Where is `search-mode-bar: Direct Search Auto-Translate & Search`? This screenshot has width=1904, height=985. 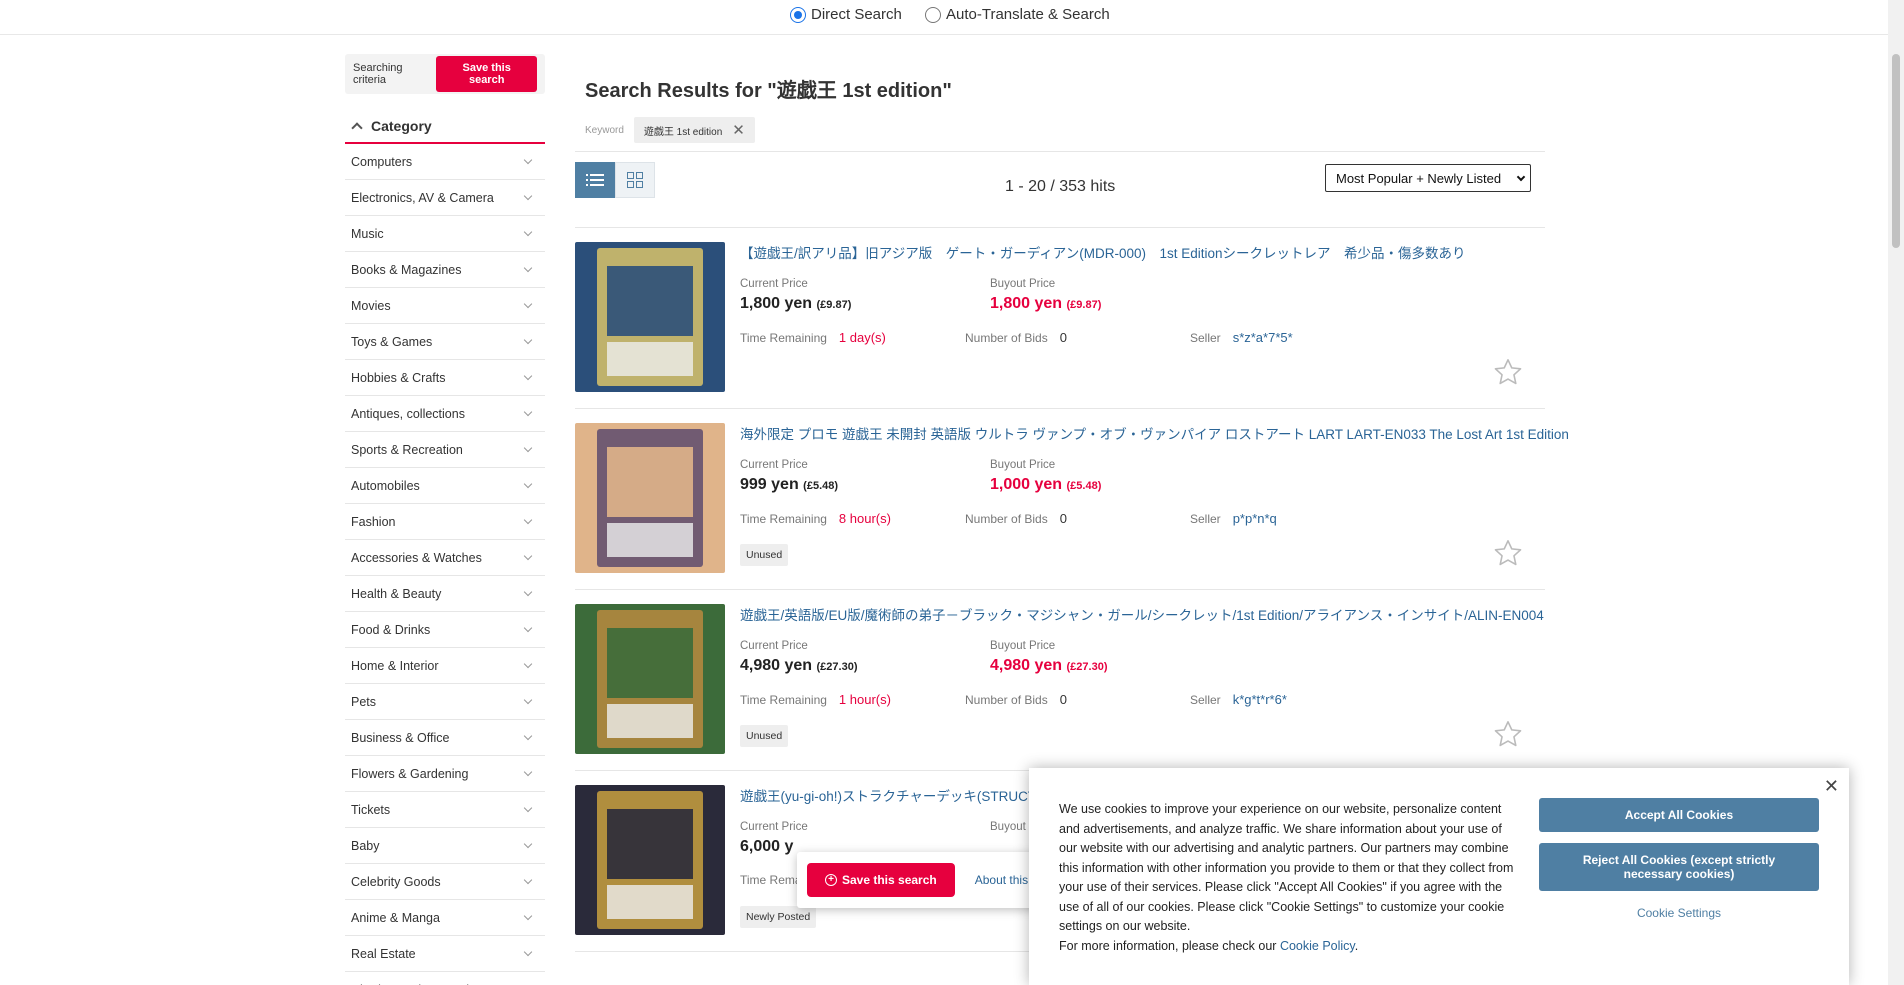
search-mode-bar: Direct Search Auto-Translate & Search is located at coordinates (944, 17).